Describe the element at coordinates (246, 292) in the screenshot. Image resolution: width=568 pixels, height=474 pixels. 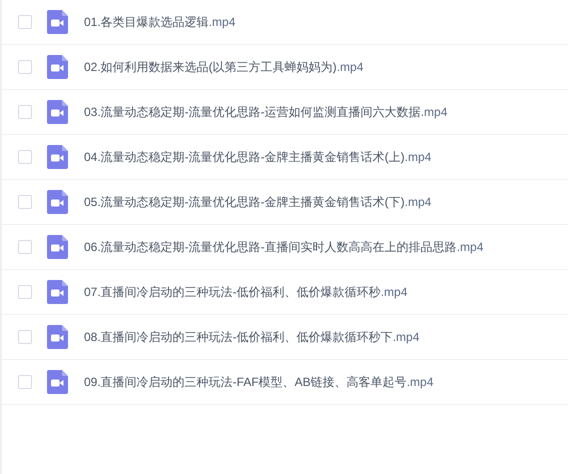
I see `file-name: 07.直播间冷启动的三种玩法-低价福利、低价爆款循环秒.mp4` at that location.